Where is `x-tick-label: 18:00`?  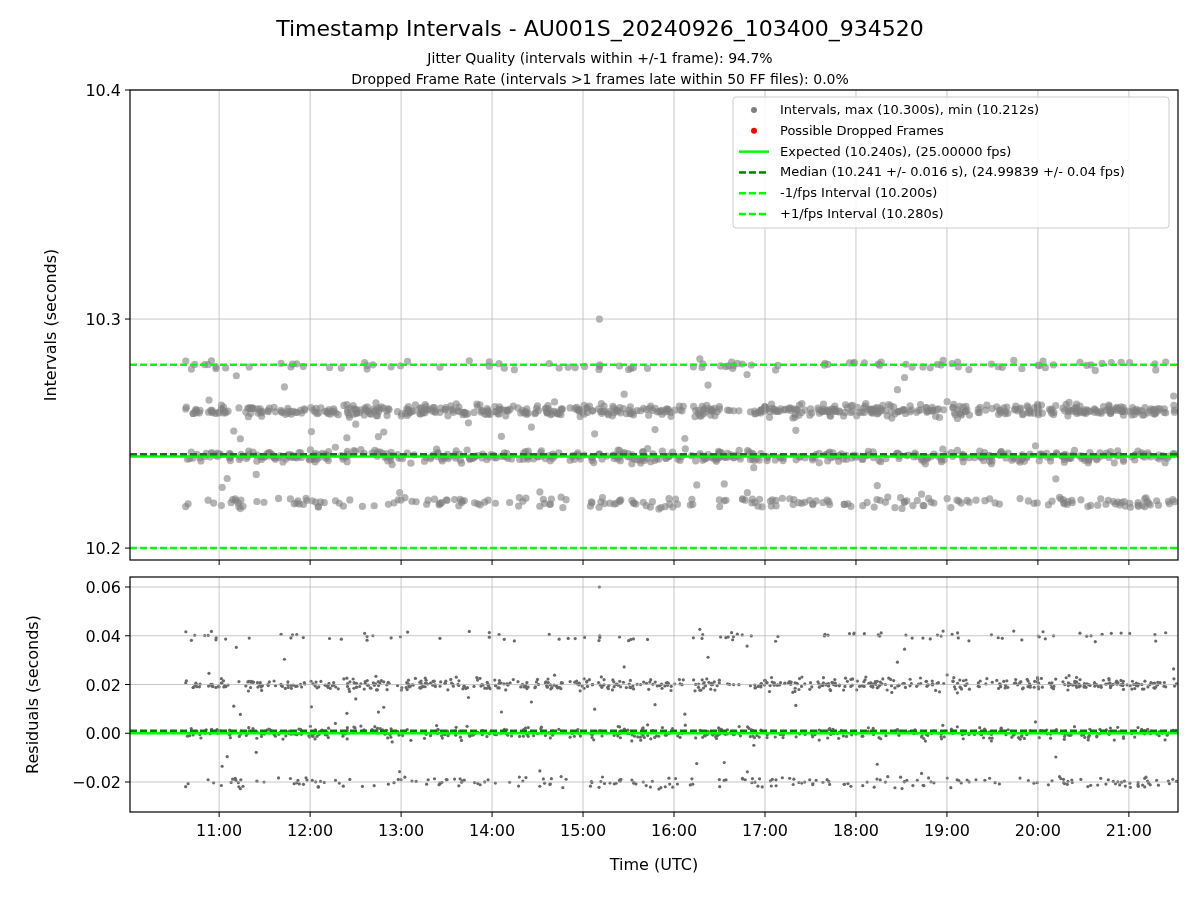
x-tick-label: 18:00 is located at coordinates (855, 830).